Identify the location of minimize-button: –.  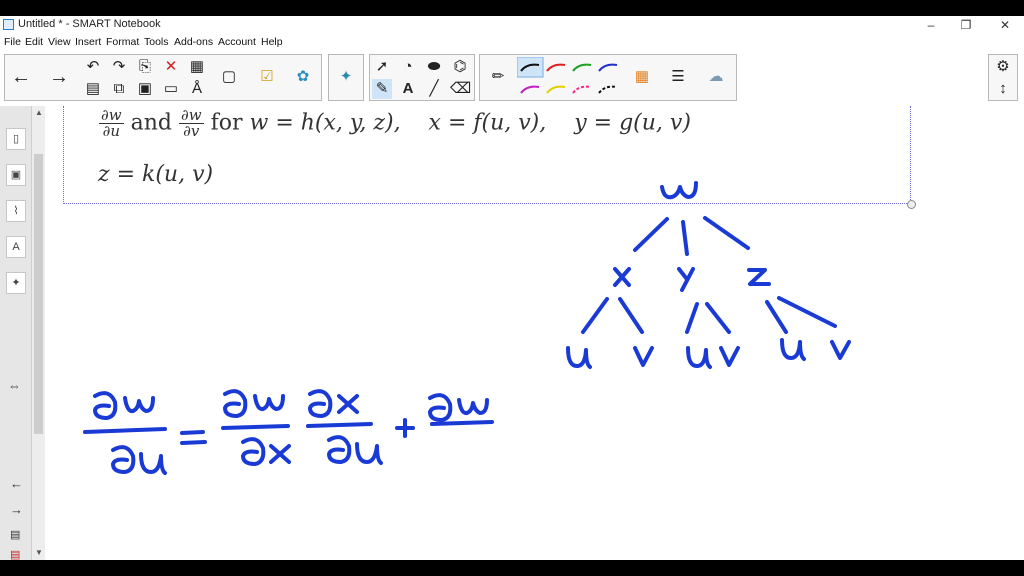
(931, 25).